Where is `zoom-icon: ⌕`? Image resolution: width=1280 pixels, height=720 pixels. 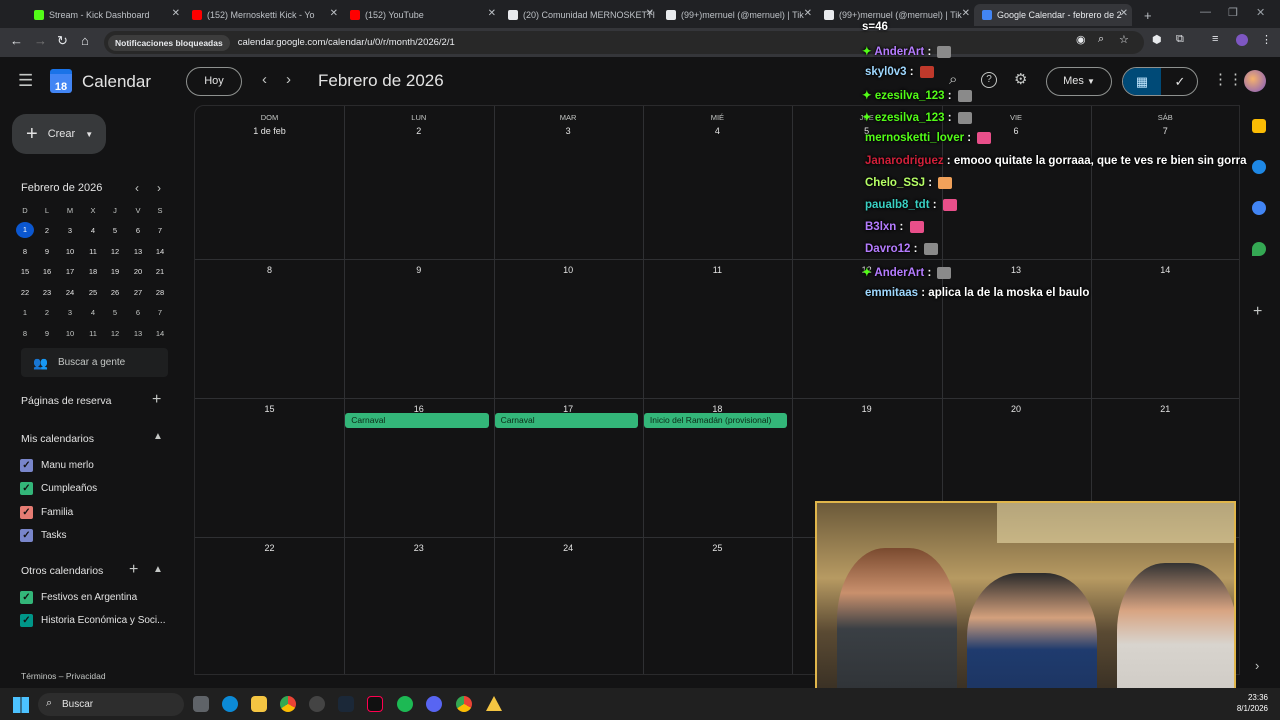 zoom-icon: ⌕ is located at coordinates (1101, 39).